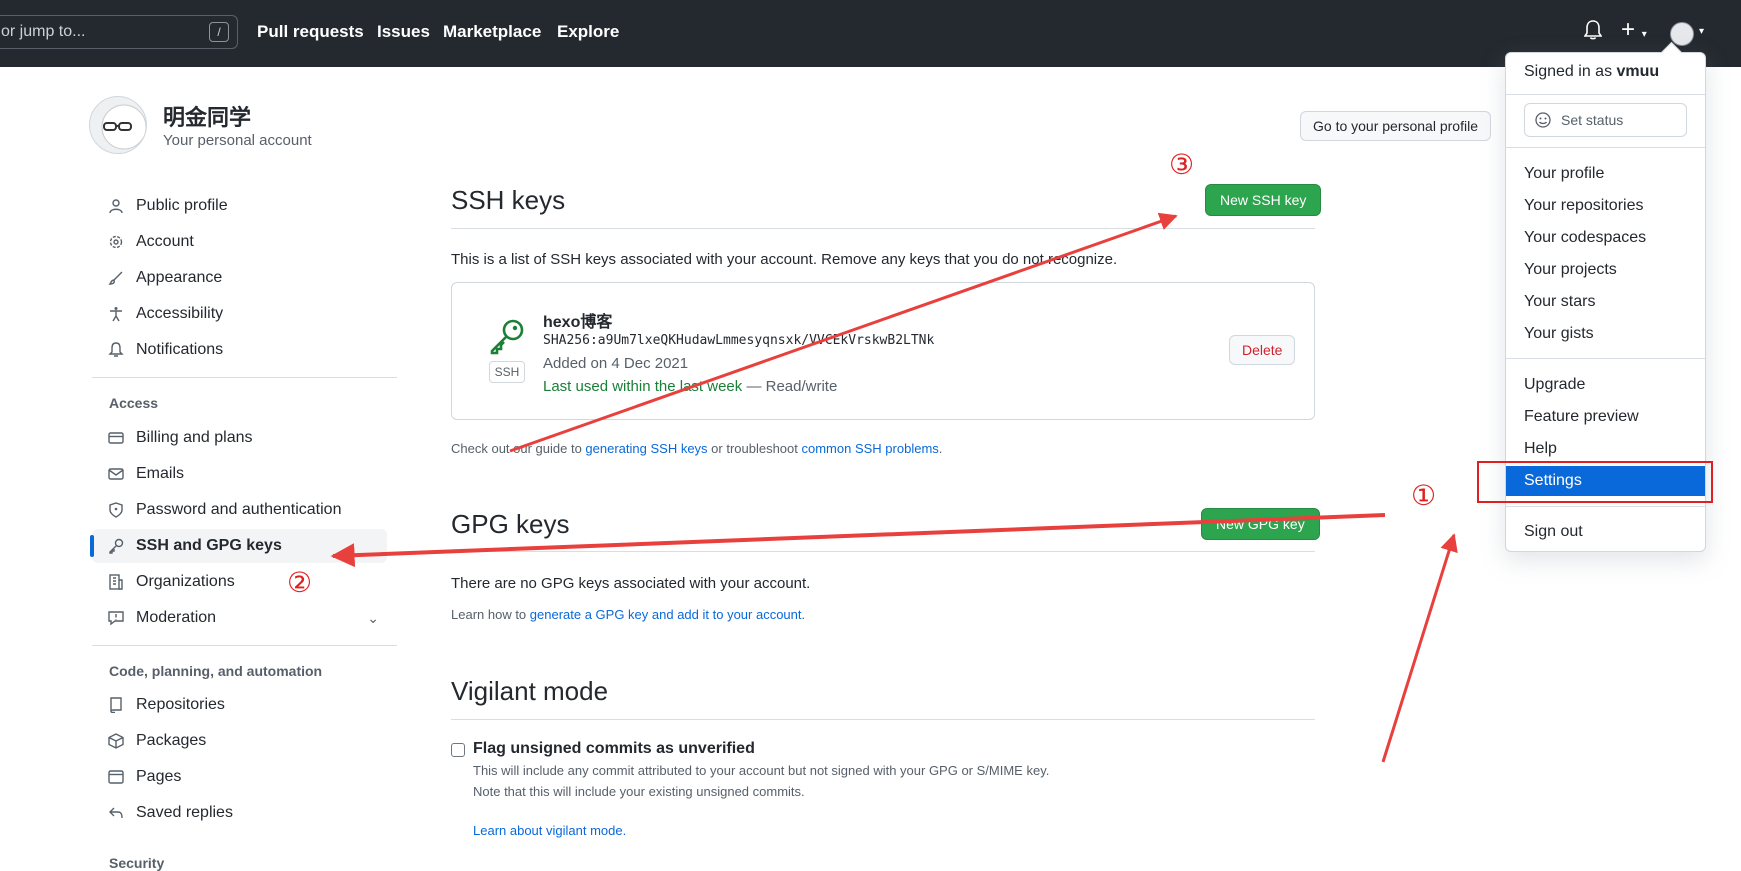  What do you see at coordinates (239, 510) in the screenshot?
I see `sidebar-item-password-authentication: Password and authentication` at bounding box center [239, 510].